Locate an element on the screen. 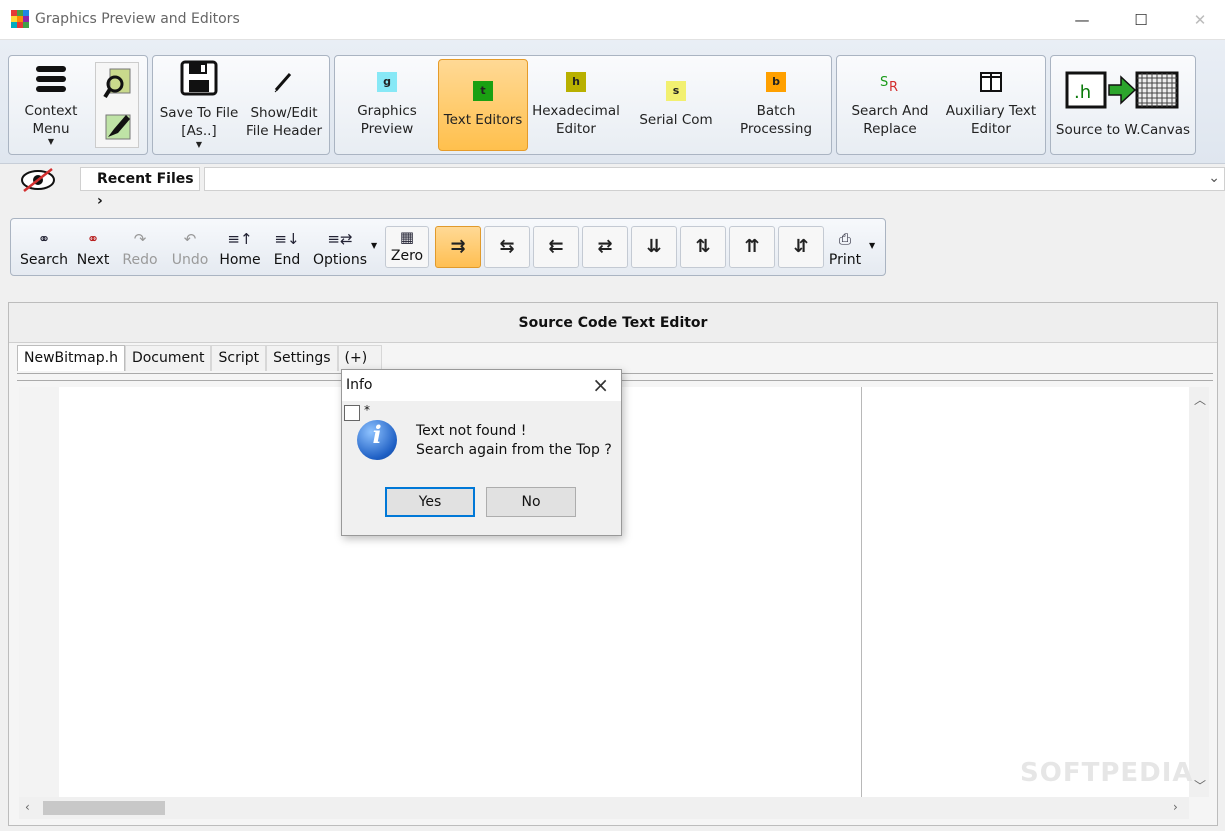 This screenshot has width=1225, height=831. redo-button: ↷ Redo is located at coordinates (140, 248).